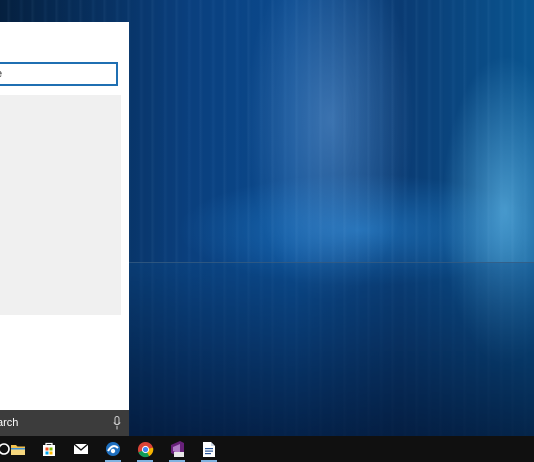  Describe the element at coordinates (1, 74) in the screenshot. I see `search-box-text: e` at that location.